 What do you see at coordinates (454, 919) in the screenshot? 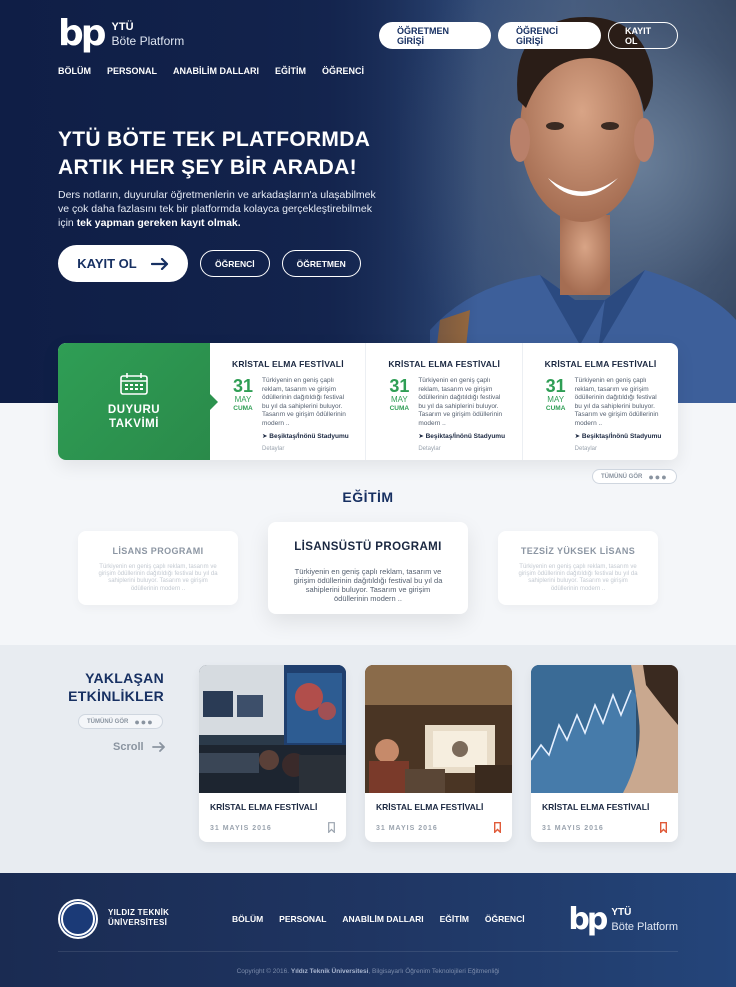
I see `footer-nav-egitim: EĞİTİM` at bounding box center [454, 919].